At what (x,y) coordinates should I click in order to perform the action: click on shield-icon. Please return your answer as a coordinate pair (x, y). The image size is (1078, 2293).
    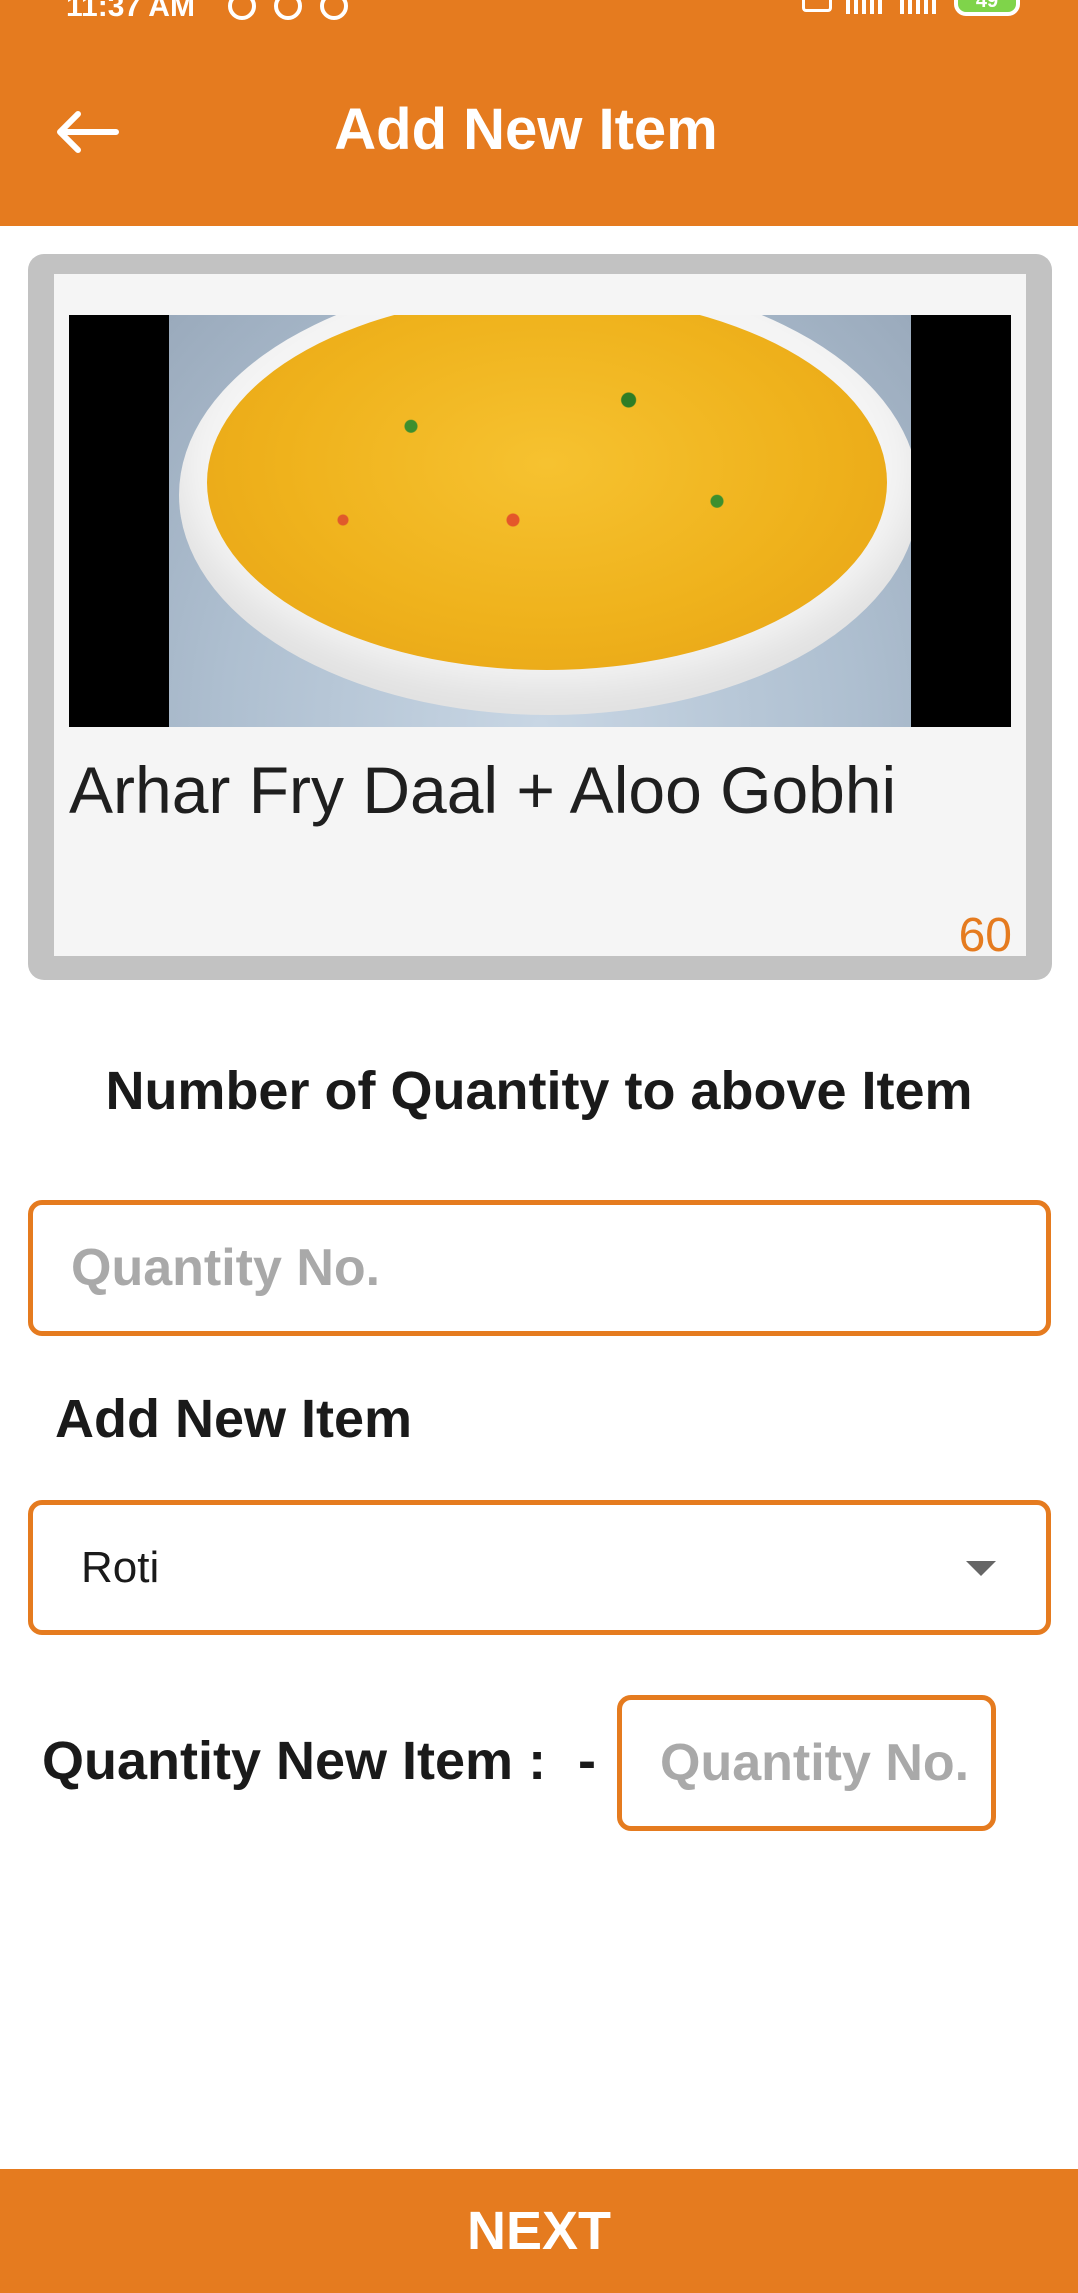
    Looking at the image, I should click on (288, 10).